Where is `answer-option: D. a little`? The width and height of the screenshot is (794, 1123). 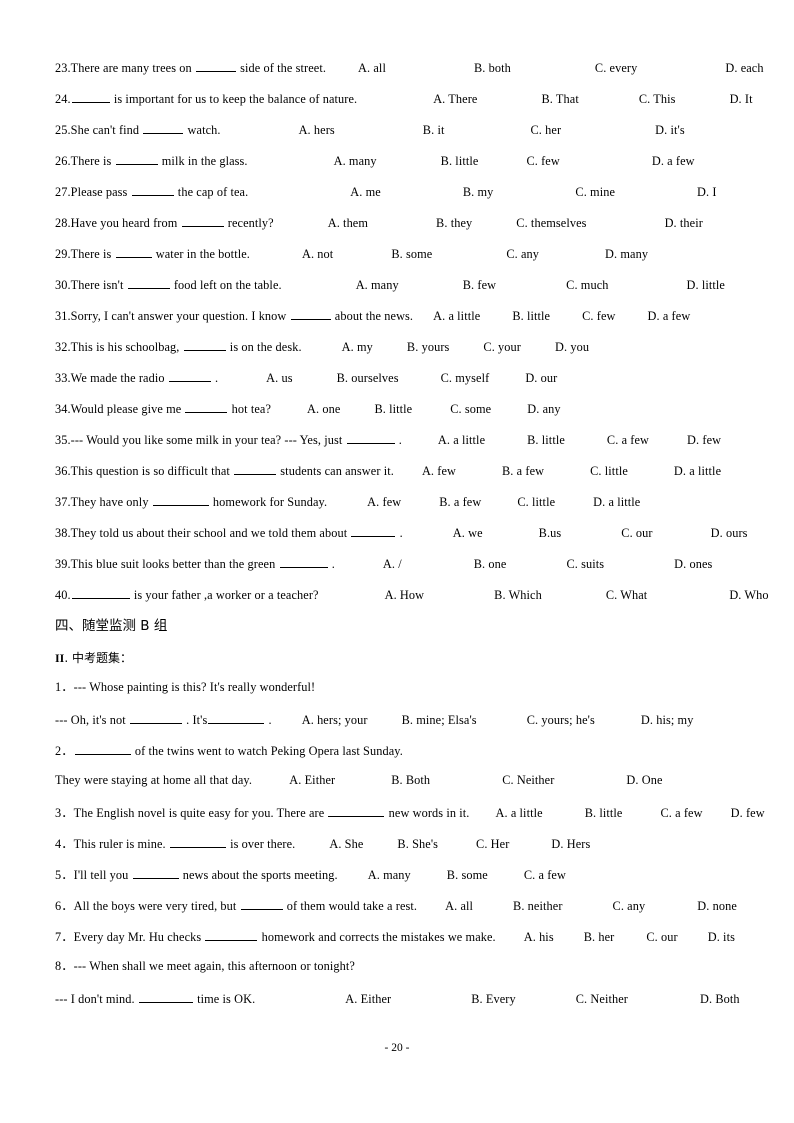 answer-option: D. a little is located at coordinates (616, 502).